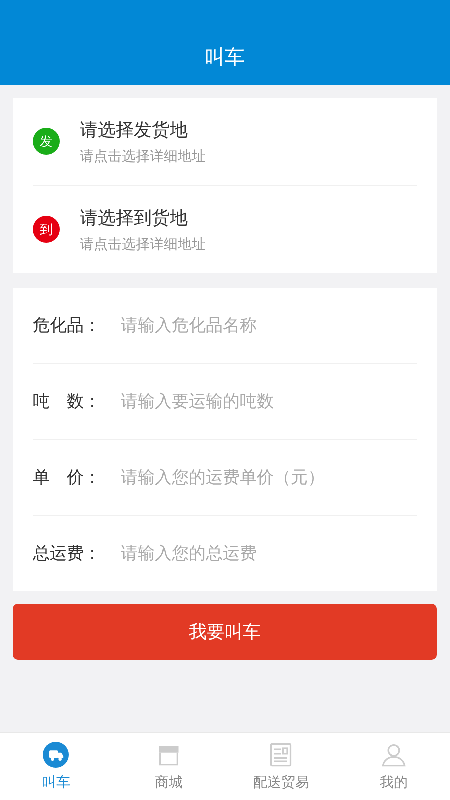 This screenshot has width=450, height=800. What do you see at coordinates (281, 755) in the screenshot?
I see `document-icon` at bounding box center [281, 755].